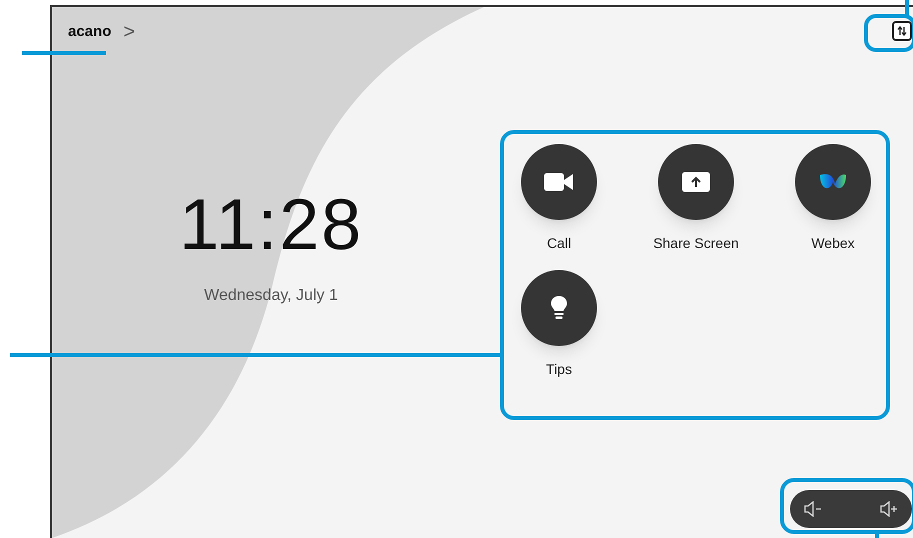  What do you see at coordinates (833, 199) in the screenshot?
I see `app-button: Webex` at bounding box center [833, 199].